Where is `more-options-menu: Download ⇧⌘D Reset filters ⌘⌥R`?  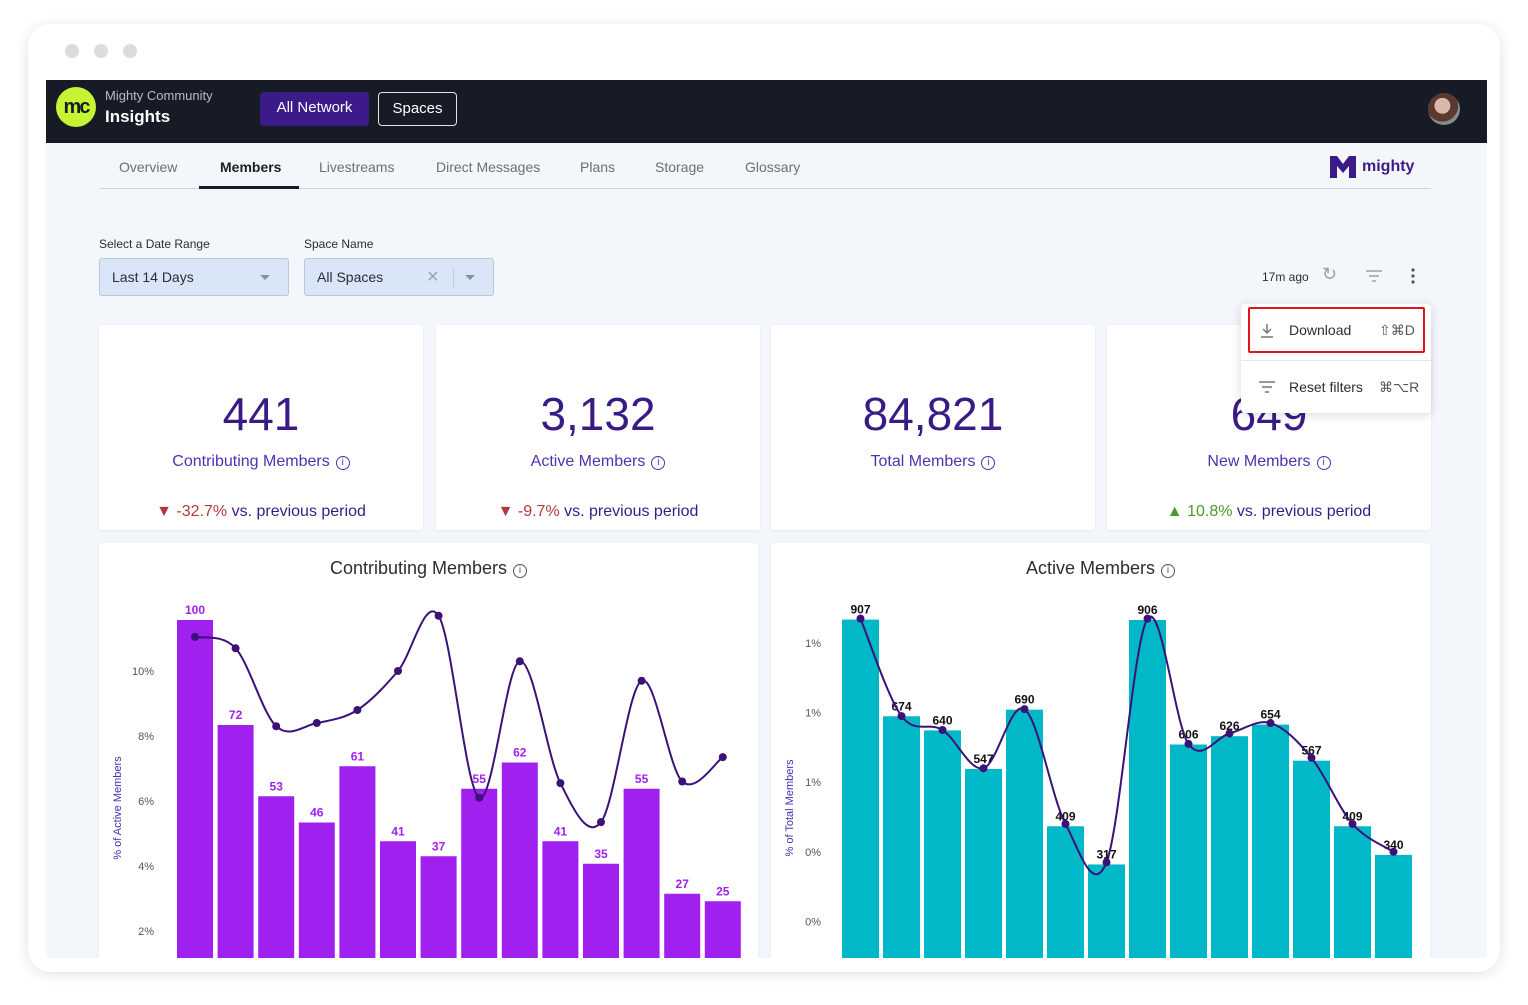
more-options-menu: Download ⇧⌘D Reset filters ⌘⌥R is located at coordinates (1336, 358).